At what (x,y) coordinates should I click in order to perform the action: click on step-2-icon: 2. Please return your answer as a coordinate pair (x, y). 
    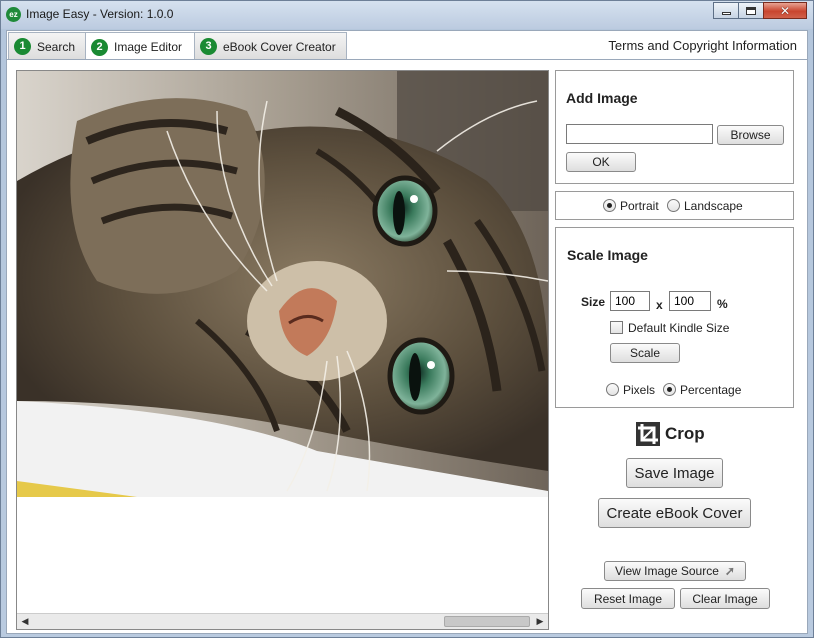
    Looking at the image, I should click on (99, 47).